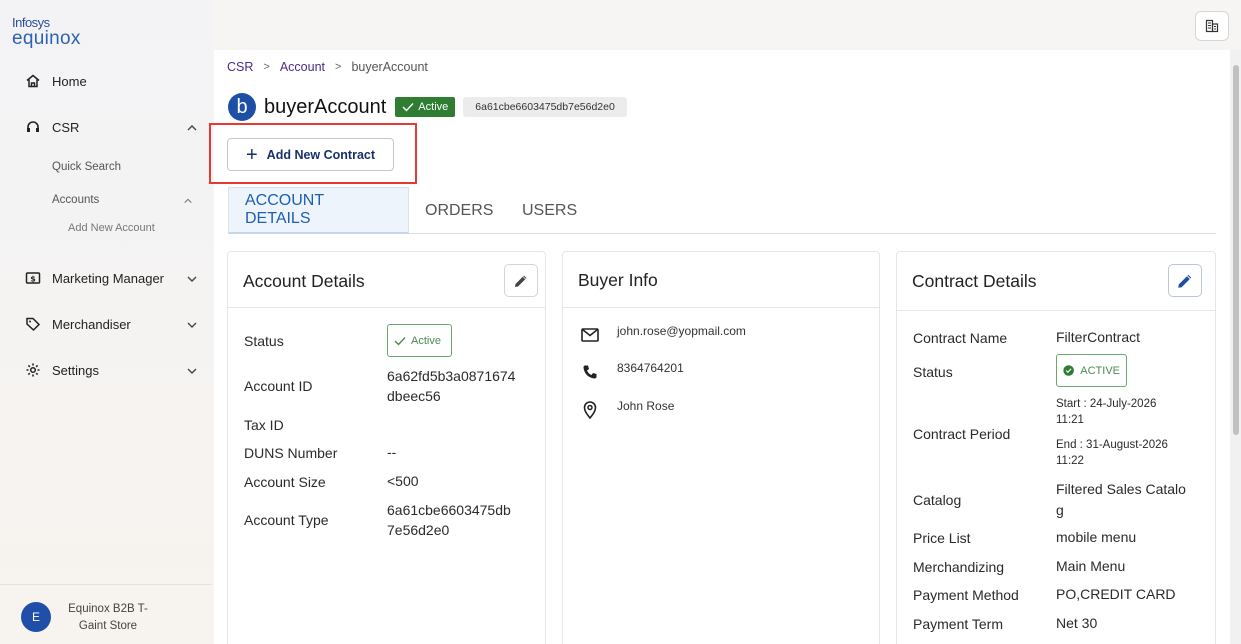  What do you see at coordinates (1112, 445) in the screenshot?
I see `contract-end: End : 31-August-2026` at bounding box center [1112, 445].